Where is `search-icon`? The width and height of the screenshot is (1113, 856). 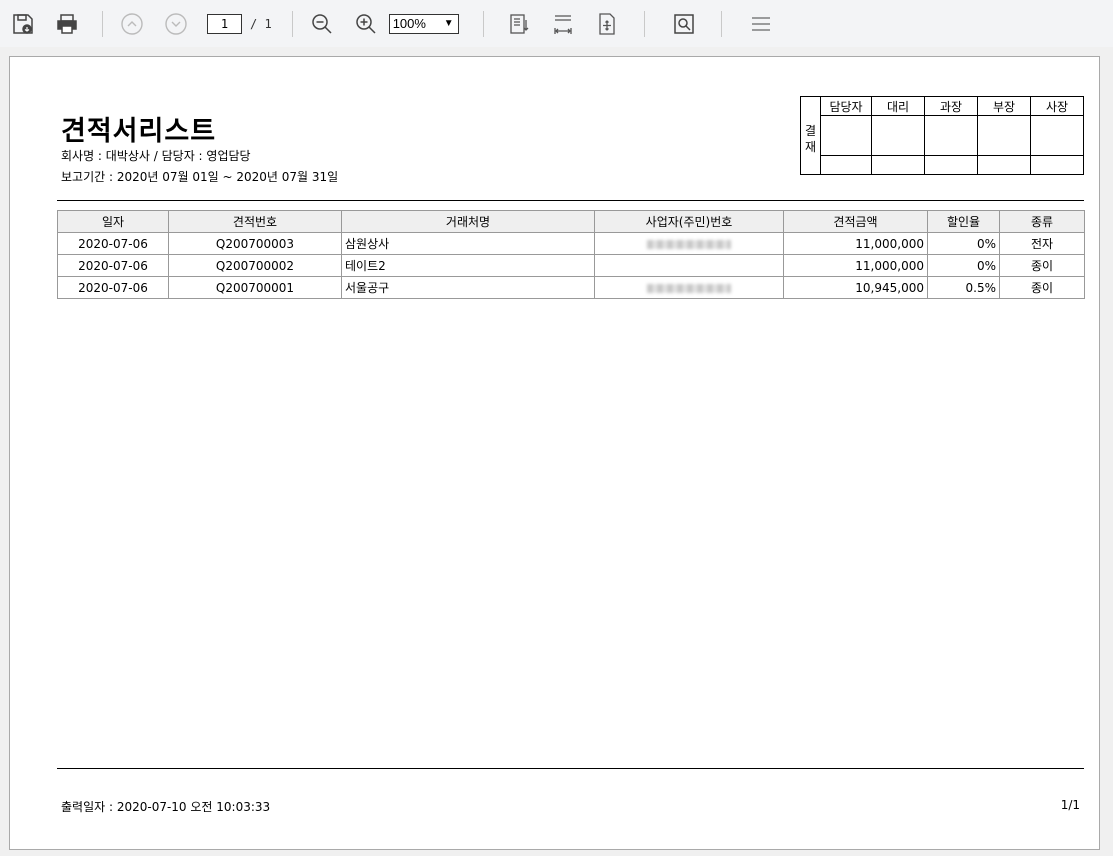
search-icon is located at coordinates (684, 24).